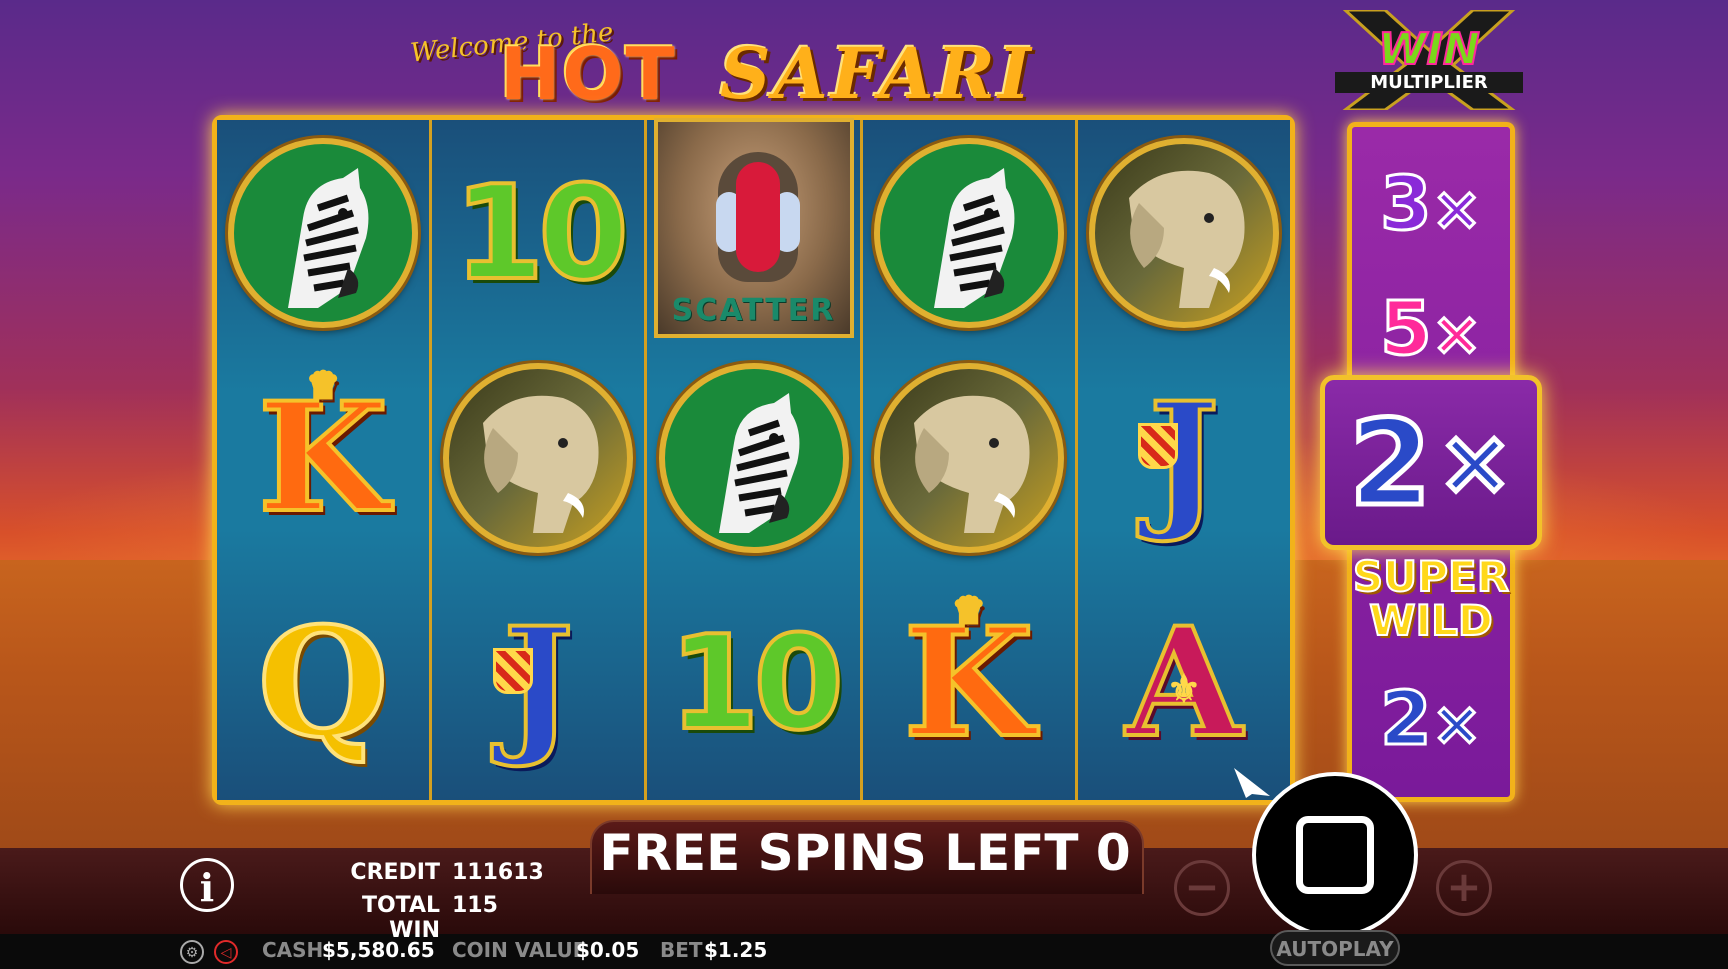 The width and height of the screenshot is (1728, 969). Describe the element at coordinates (865, 853) in the screenshot. I see `free-spins-left-text: FREE SPINS LEFT 0` at that location.